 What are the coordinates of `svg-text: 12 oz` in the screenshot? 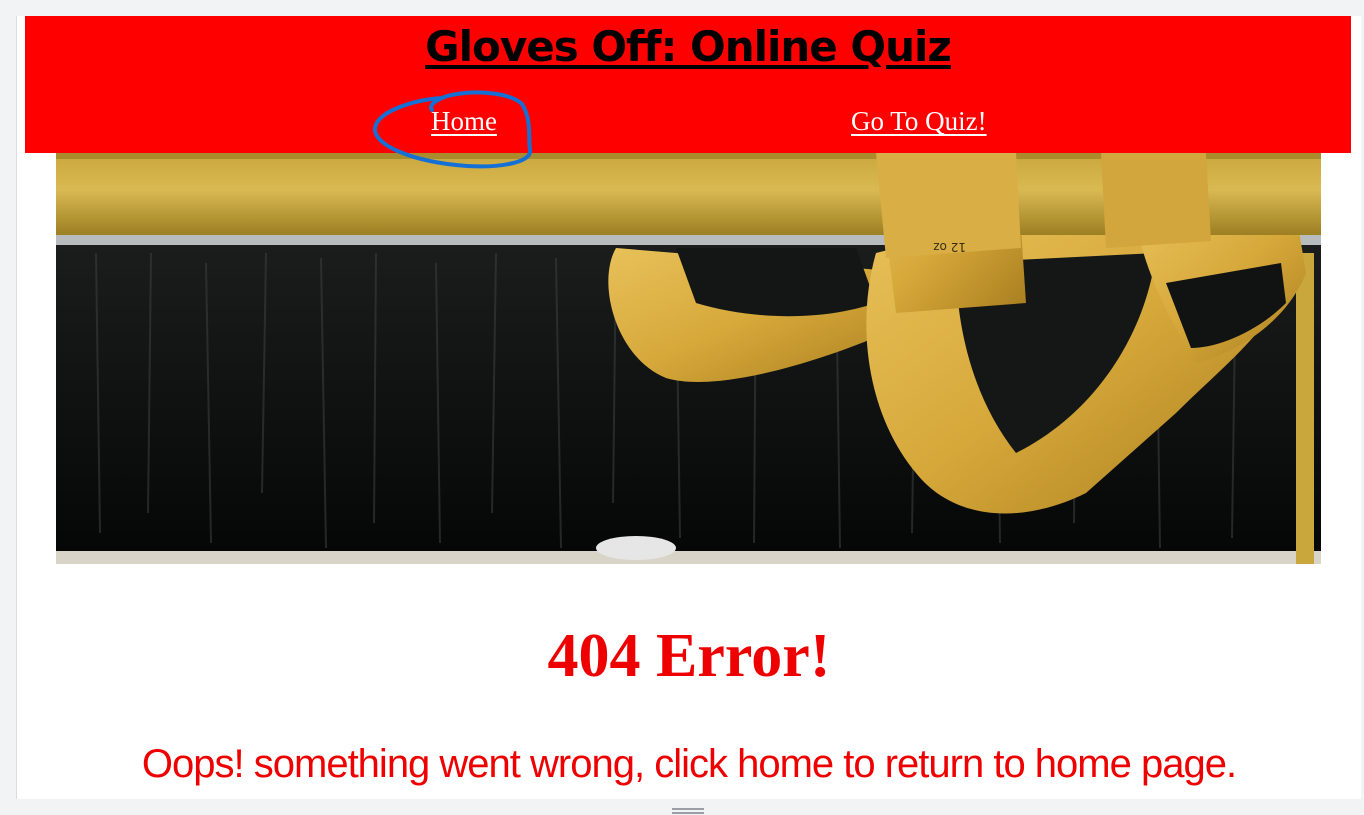 It's located at (949, 247).